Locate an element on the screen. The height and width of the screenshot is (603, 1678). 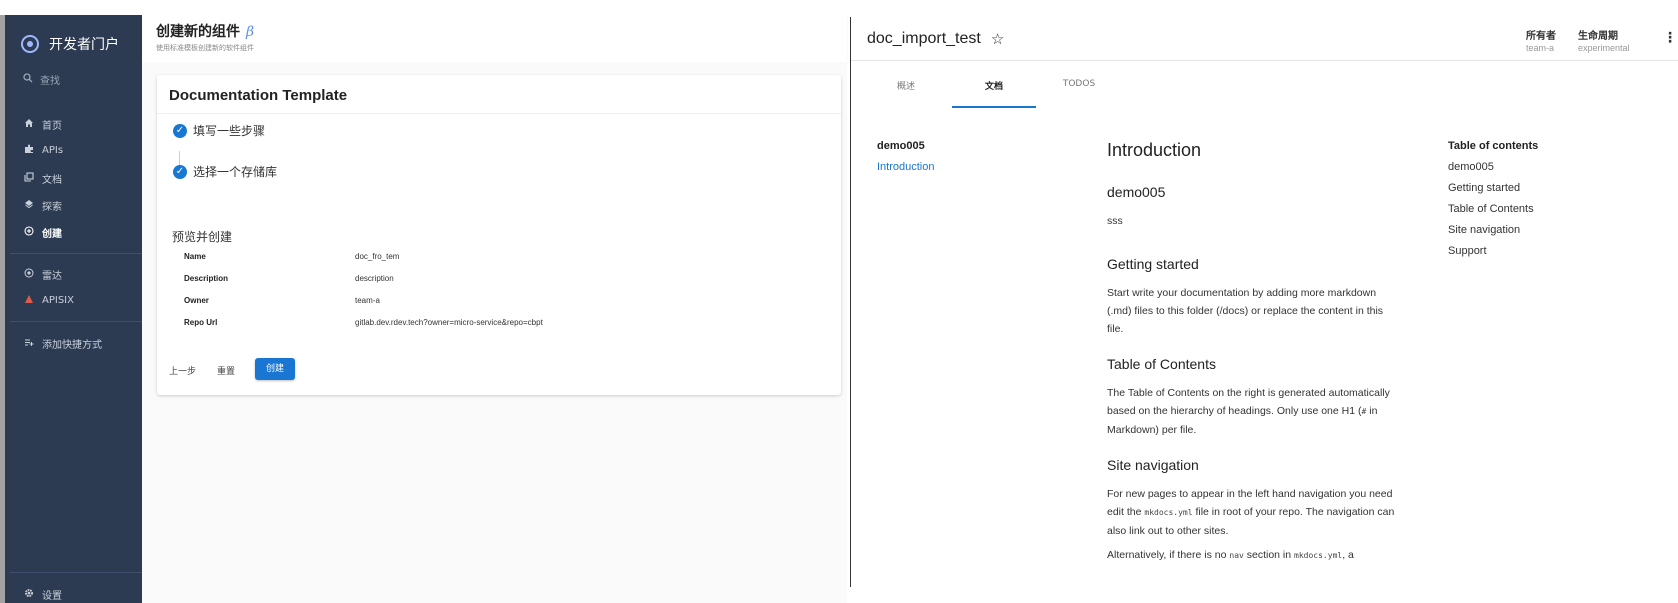
sidebar-item-docs: 文档 is located at coordinates (42, 178).